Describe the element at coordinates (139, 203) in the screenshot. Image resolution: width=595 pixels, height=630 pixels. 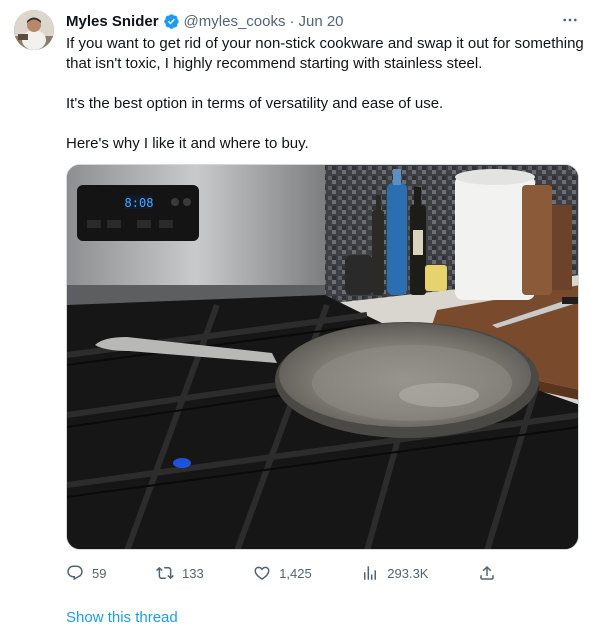
I see `oven-clock-display: 8:08` at that location.